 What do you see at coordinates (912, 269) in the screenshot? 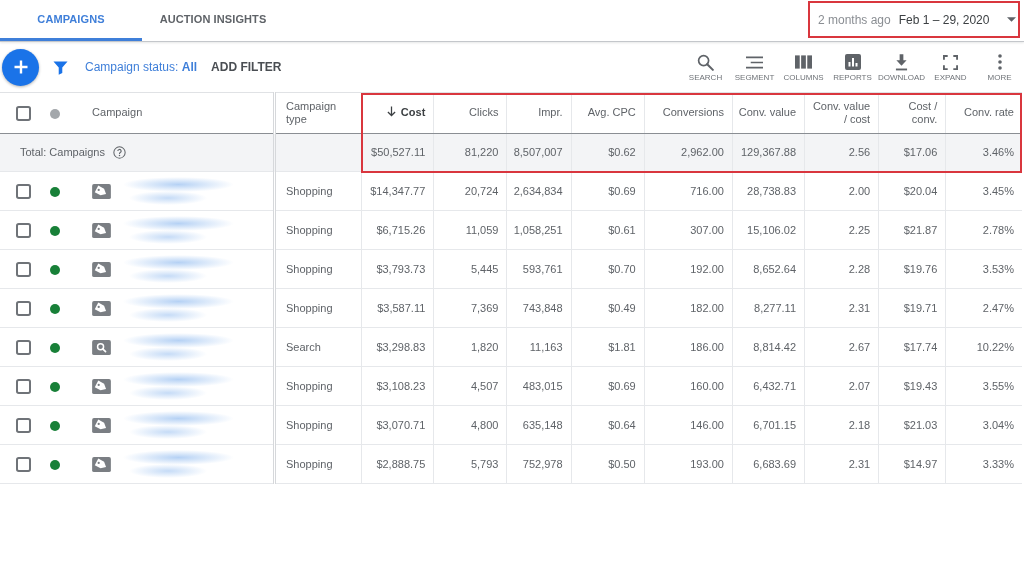
I see `table-cell: $19.76` at bounding box center [912, 269].